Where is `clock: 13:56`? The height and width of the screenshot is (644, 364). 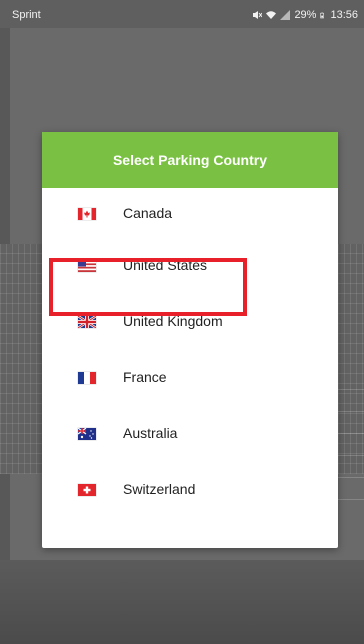
clock: 13:56 is located at coordinates (344, 15).